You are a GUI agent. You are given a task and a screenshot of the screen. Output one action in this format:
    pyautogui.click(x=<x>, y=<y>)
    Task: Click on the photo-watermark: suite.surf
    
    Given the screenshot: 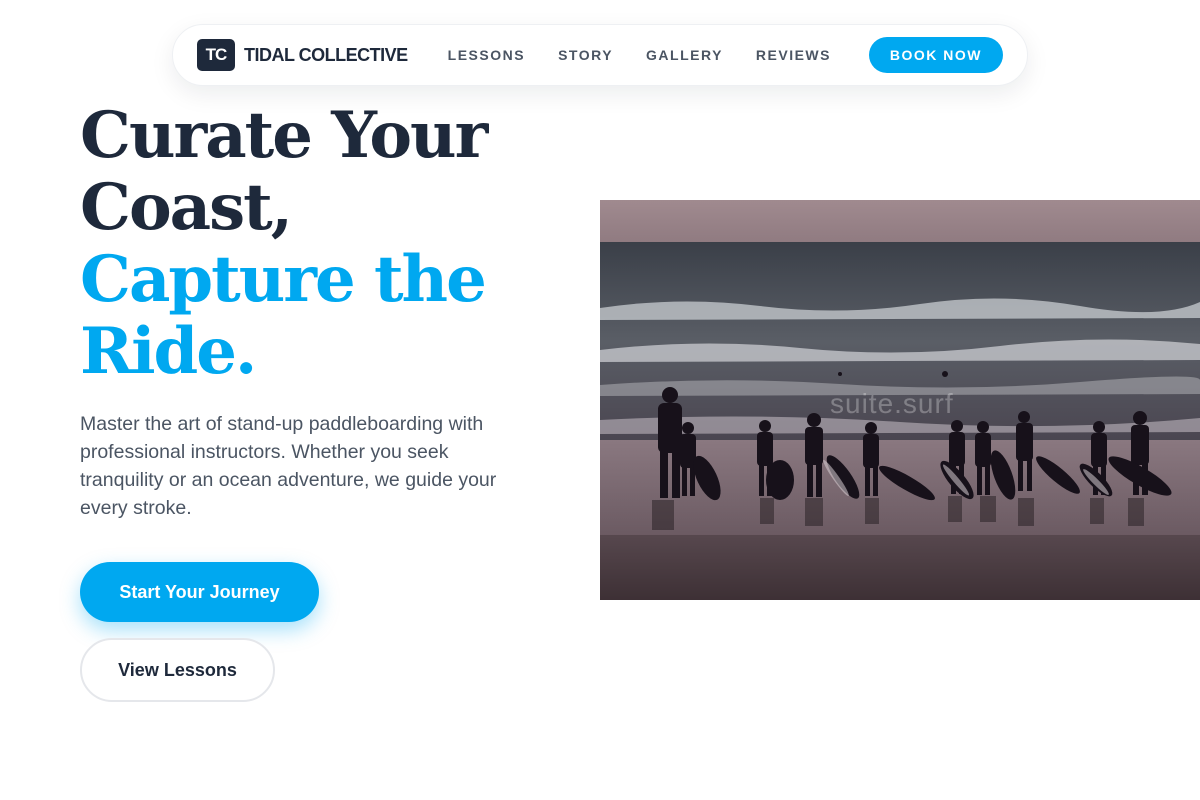 What is the action you would take?
    pyautogui.click(x=892, y=403)
    